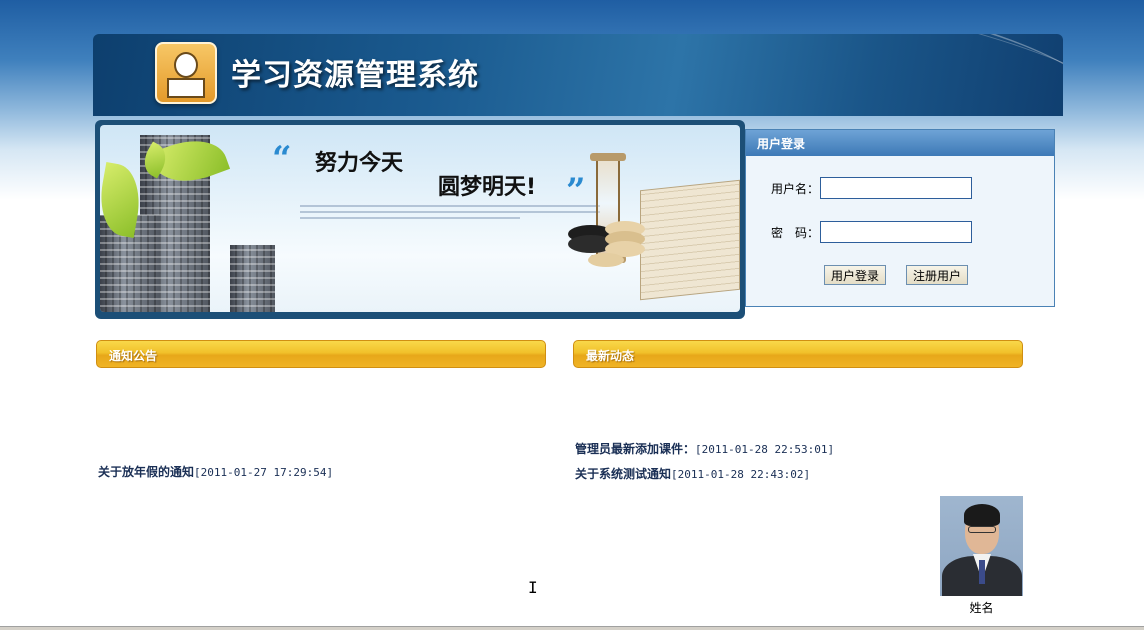 The height and width of the screenshot is (630, 1144). Describe the element at coordinates (359, 163) in the screenshot. I see `banner-slogan: 努力今天` at that location.